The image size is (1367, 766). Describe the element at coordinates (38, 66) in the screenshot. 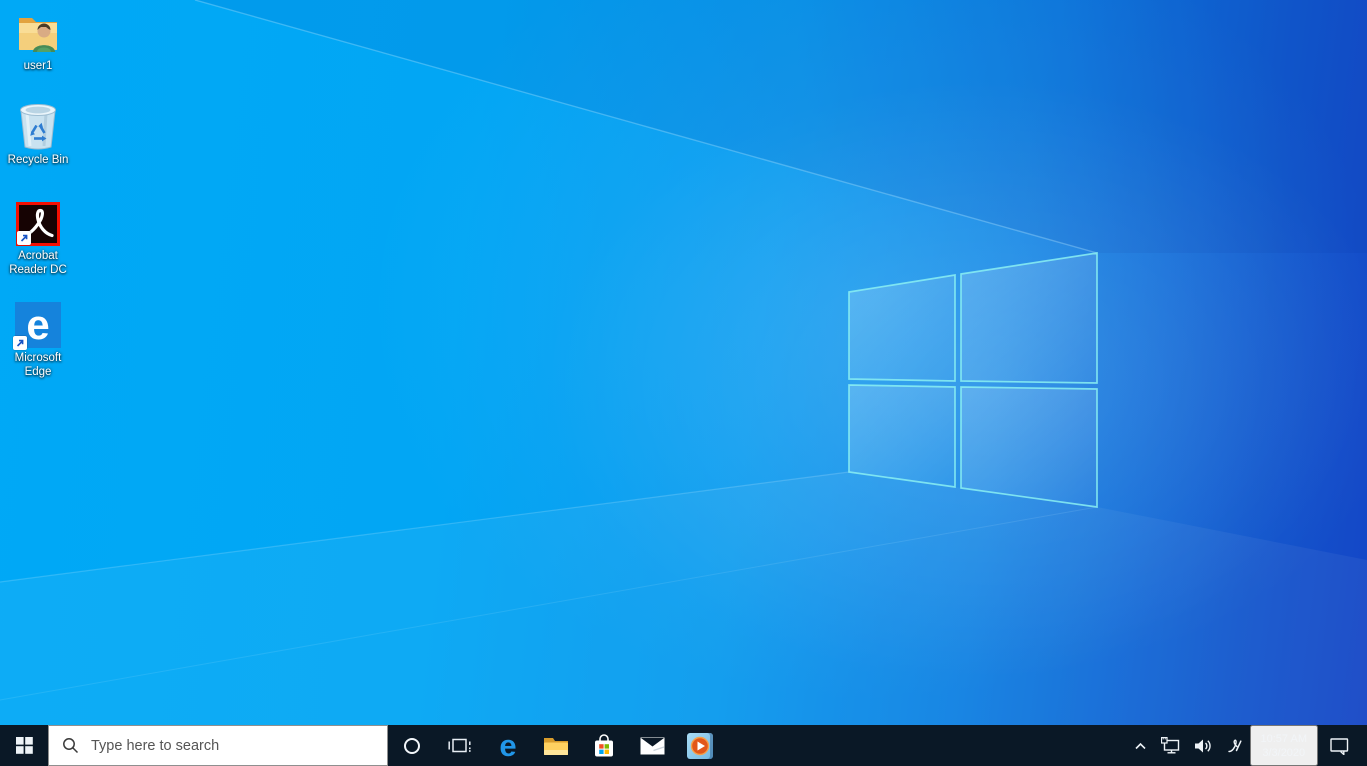

I see `desktop-icon-label: user1` at that location.